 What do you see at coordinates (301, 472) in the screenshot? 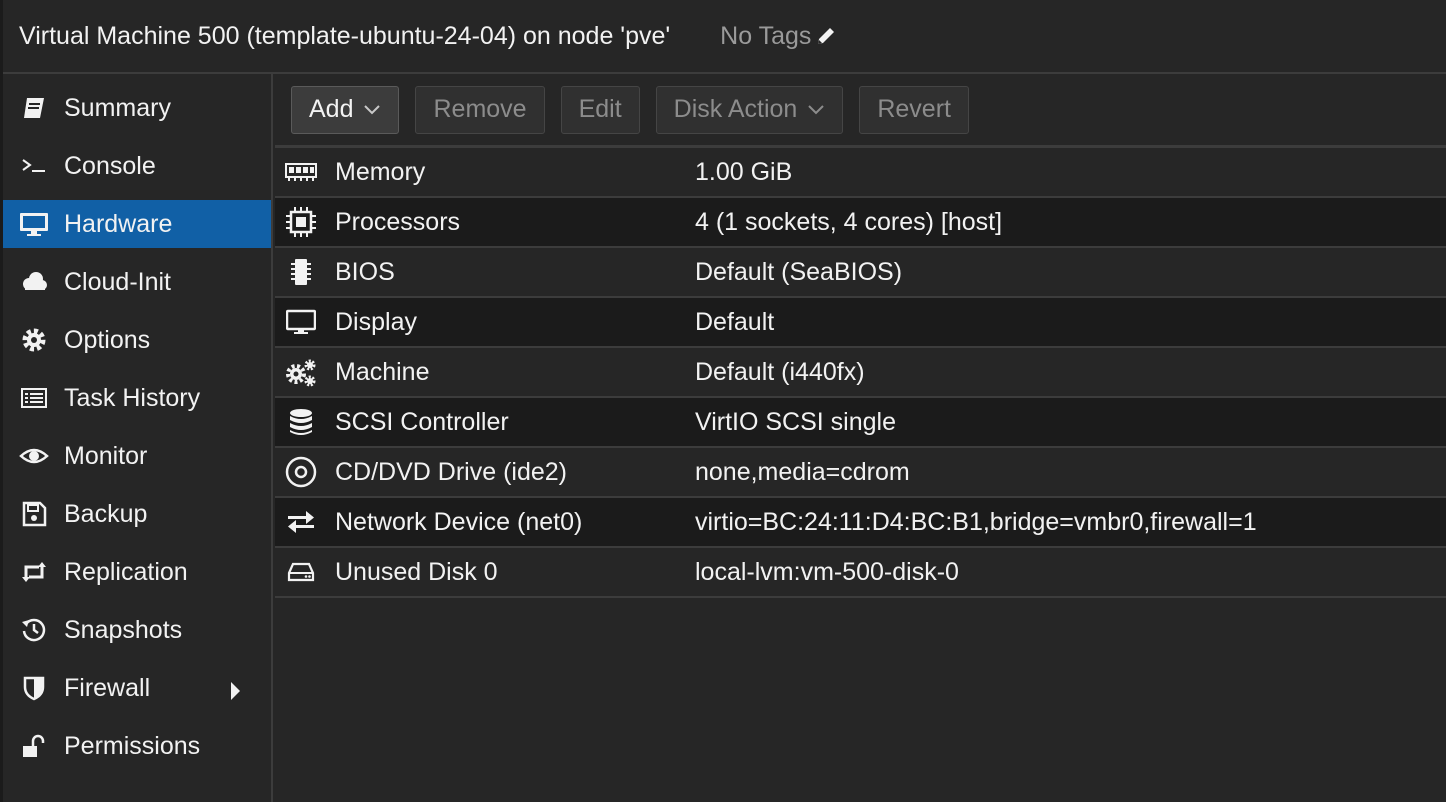
I see `cdrom-icon` at bounding box center [301, 472].